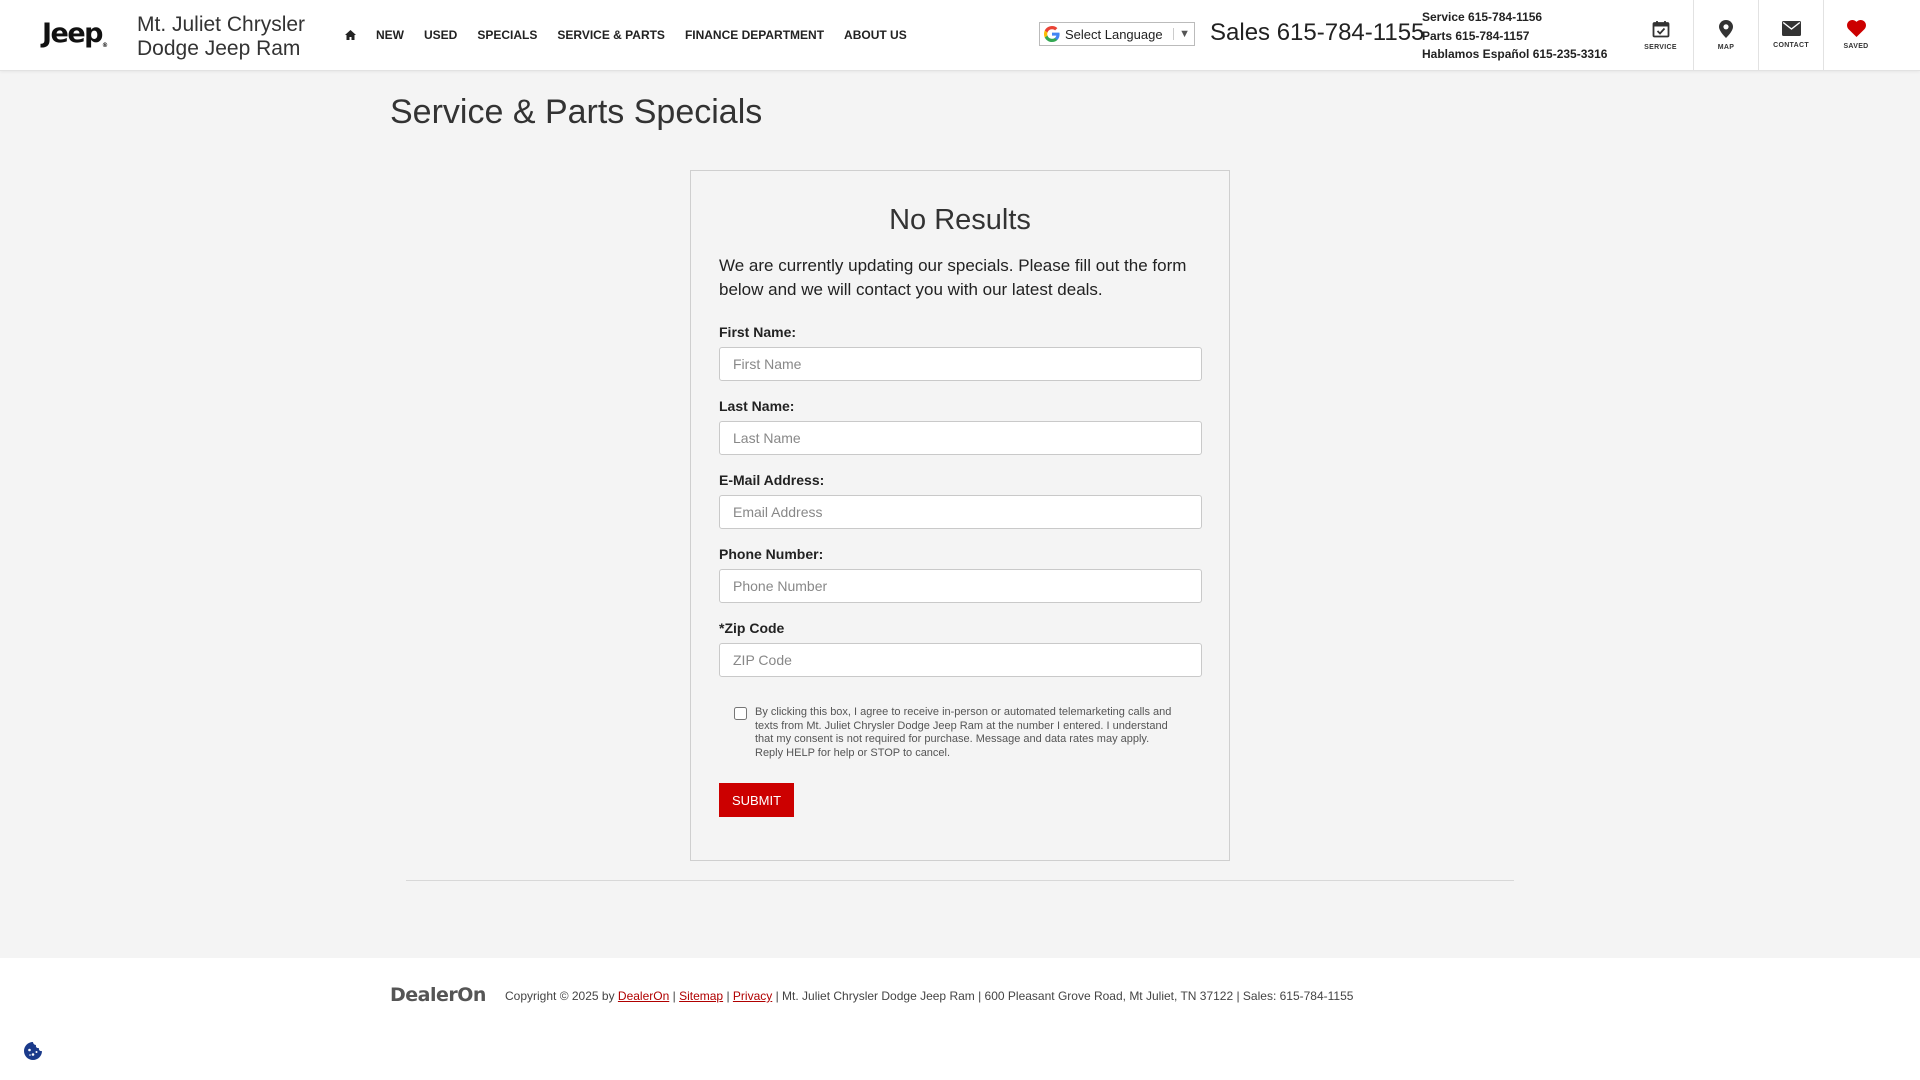 This screenshot has height=1080, width=1920. I want to click on envelope-icon, so click(1791, 28).